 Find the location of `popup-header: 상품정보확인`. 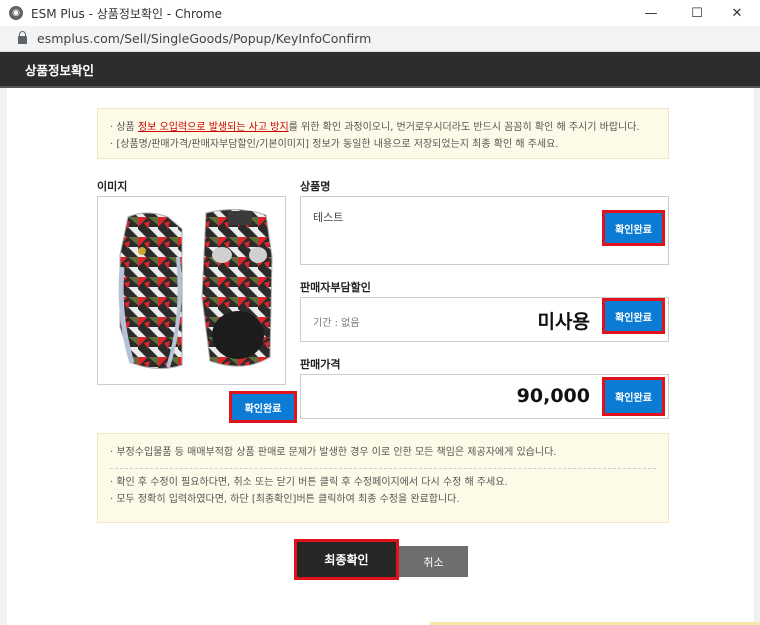

popup-header: 상품정보확인 is located at coordinates (380, 70).